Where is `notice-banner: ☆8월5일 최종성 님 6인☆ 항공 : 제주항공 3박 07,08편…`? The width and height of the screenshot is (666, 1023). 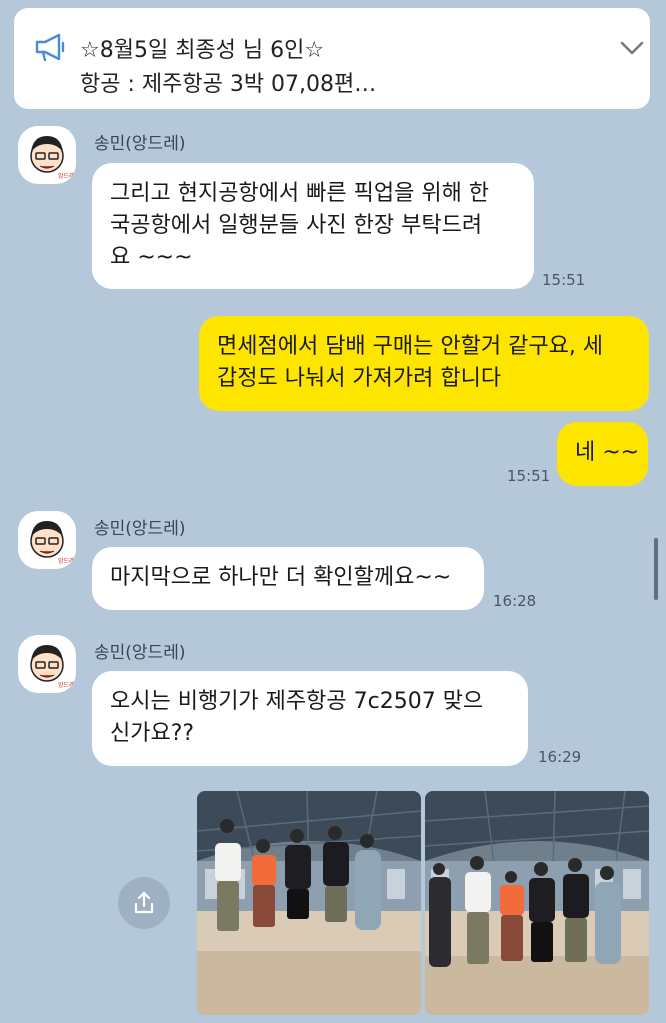
notice-banner: ☆8월5일 최종성 님 6인☆ 항공 : 제주항공 3박 07,08편… is located at coordinates (332, 58).